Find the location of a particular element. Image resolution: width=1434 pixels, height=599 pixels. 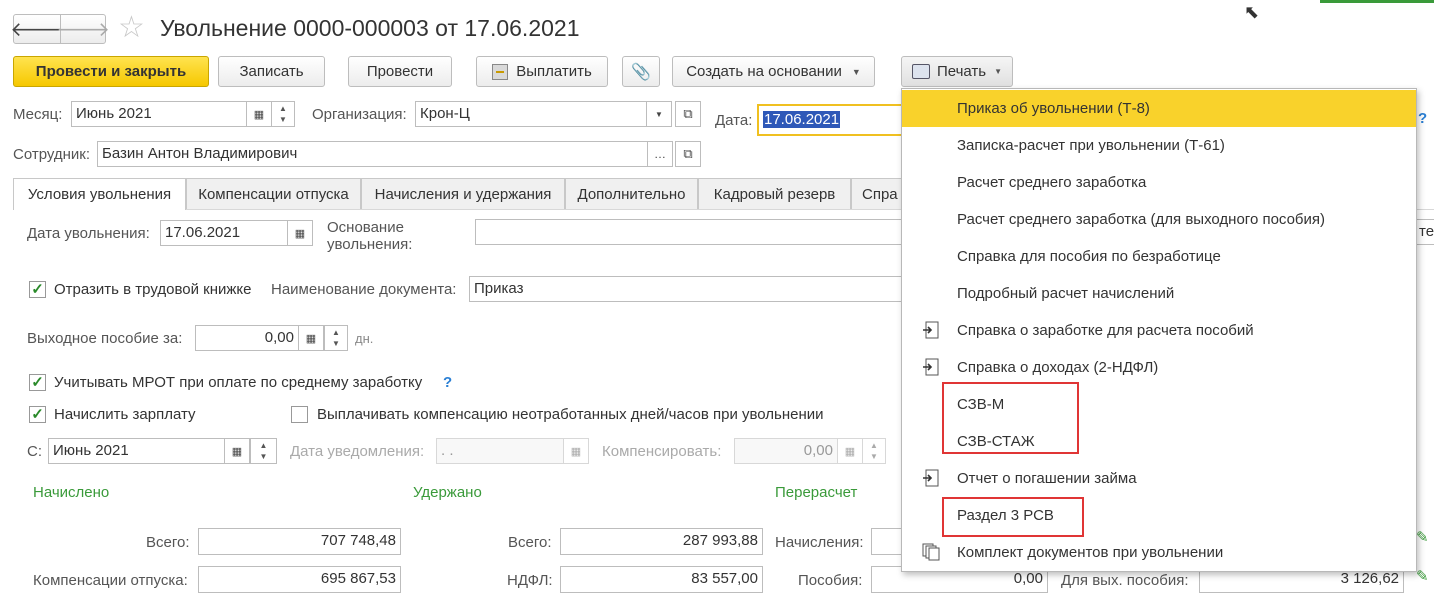

menu-item-detailed-calc: Подробный расчет начислений is located at coordinates (1159, 293).